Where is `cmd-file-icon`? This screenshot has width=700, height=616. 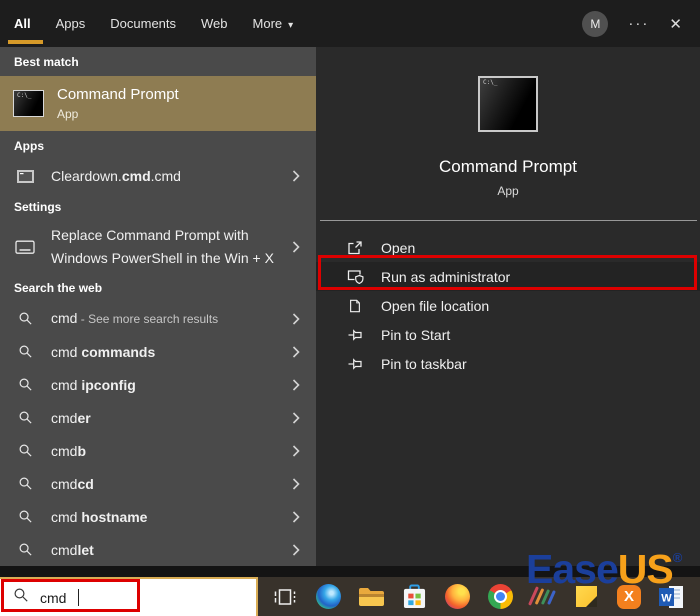 cmd-file-icon is located at coordinates (25, 176).